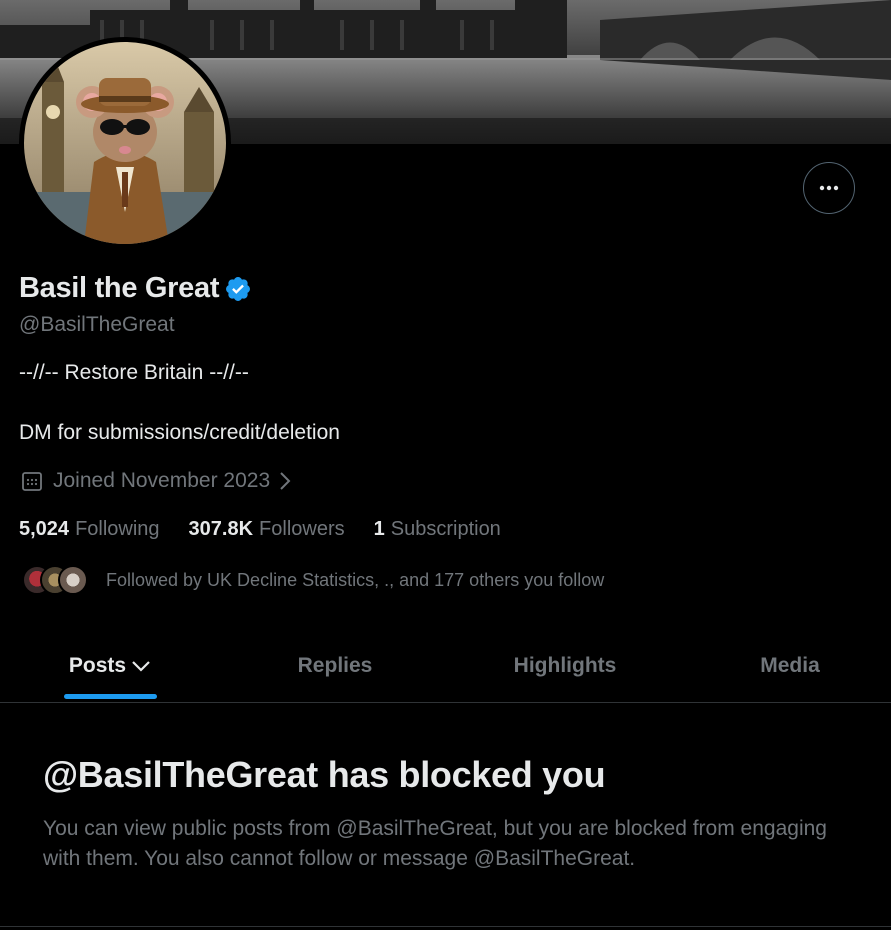 The height and width of the screenshot is (930, 891). What do you see at coordinates (285, 481) in the screenshot?
I see `chevron-right-icon` at bounding box center [285, 481].